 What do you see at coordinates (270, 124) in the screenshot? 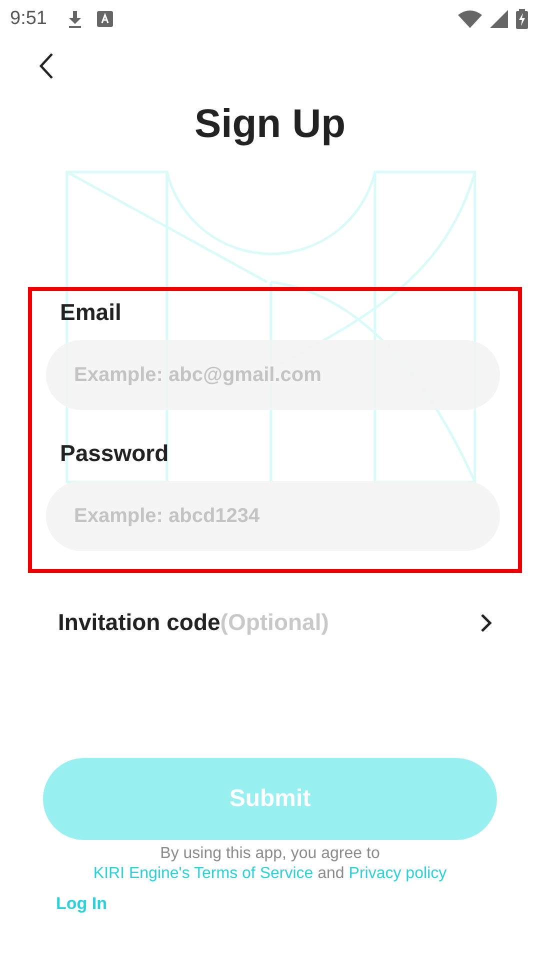
I see `page-title: Sign Up` at bounding box center [270, 124].